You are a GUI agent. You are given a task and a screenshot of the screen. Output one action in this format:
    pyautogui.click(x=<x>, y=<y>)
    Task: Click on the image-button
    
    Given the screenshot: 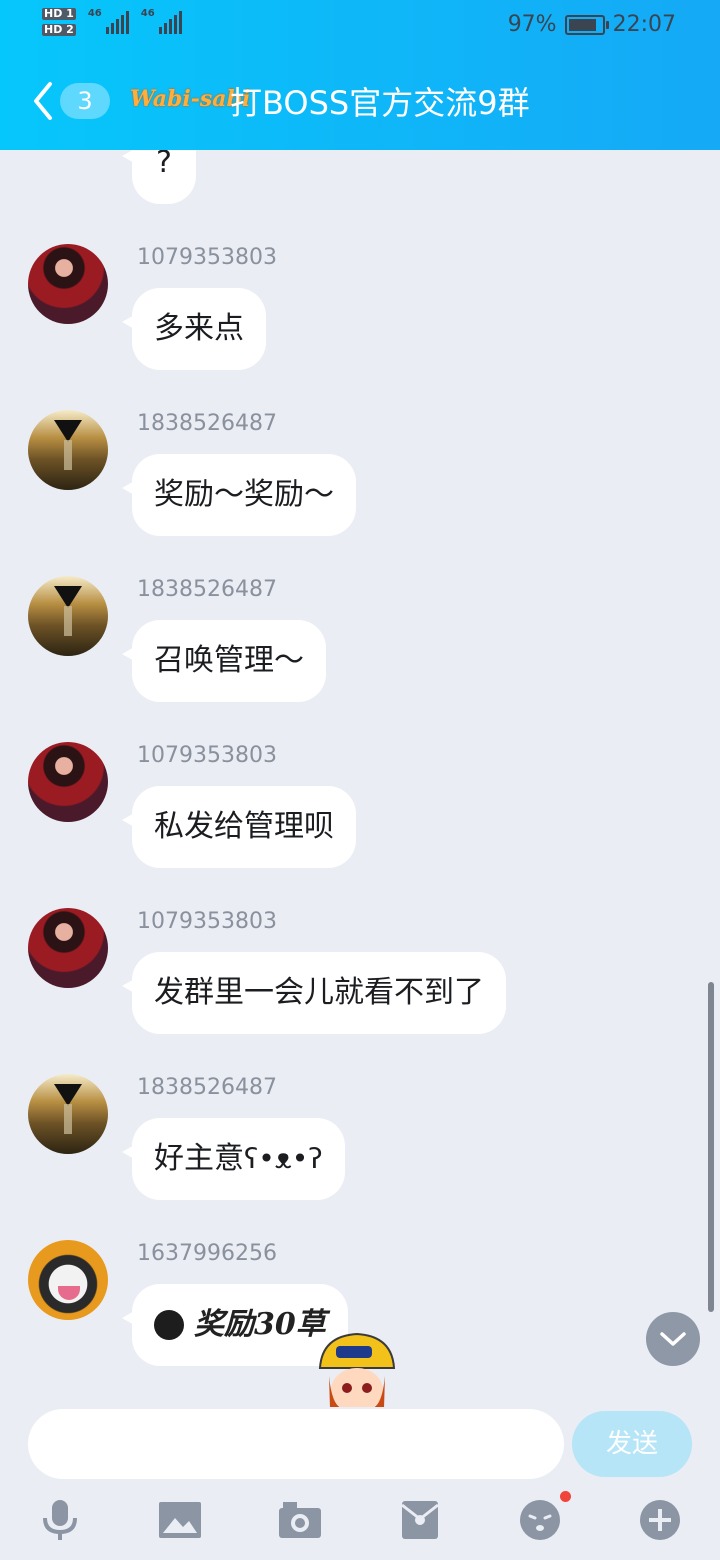 What is the action you would take?
    pyautogui.click(x=180, y=1520)
    